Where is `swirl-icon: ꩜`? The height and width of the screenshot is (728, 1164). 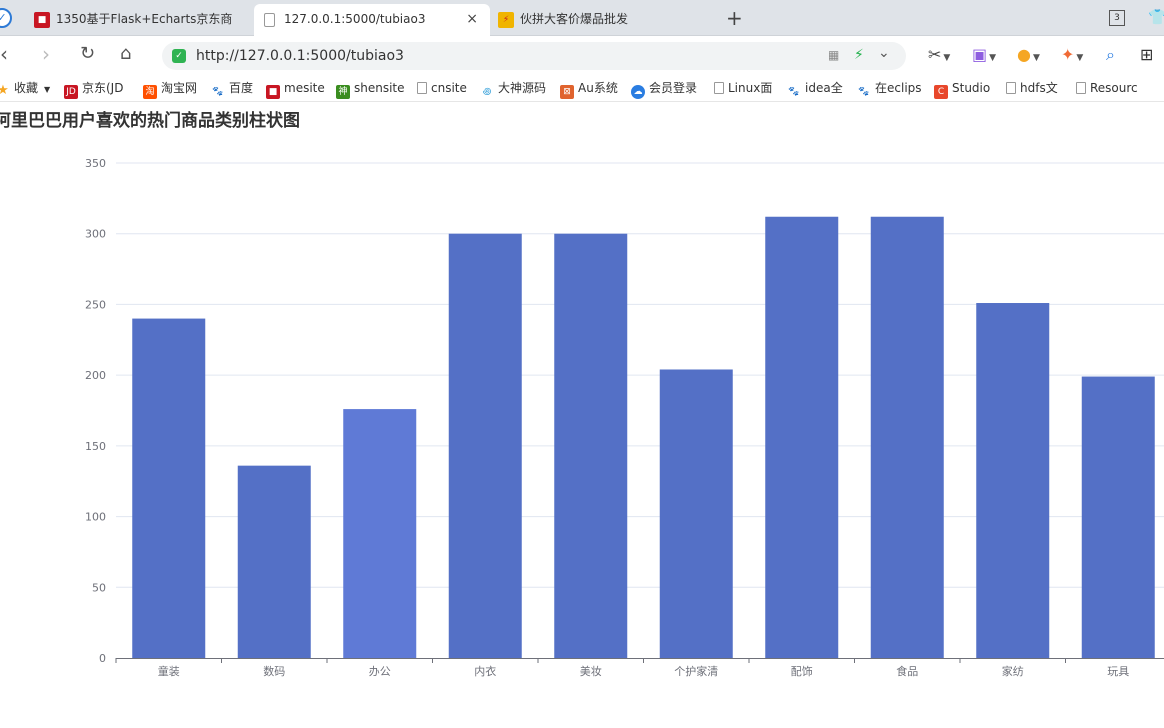
swirl-icon: ꩜ is located at coordinates (487, 92).